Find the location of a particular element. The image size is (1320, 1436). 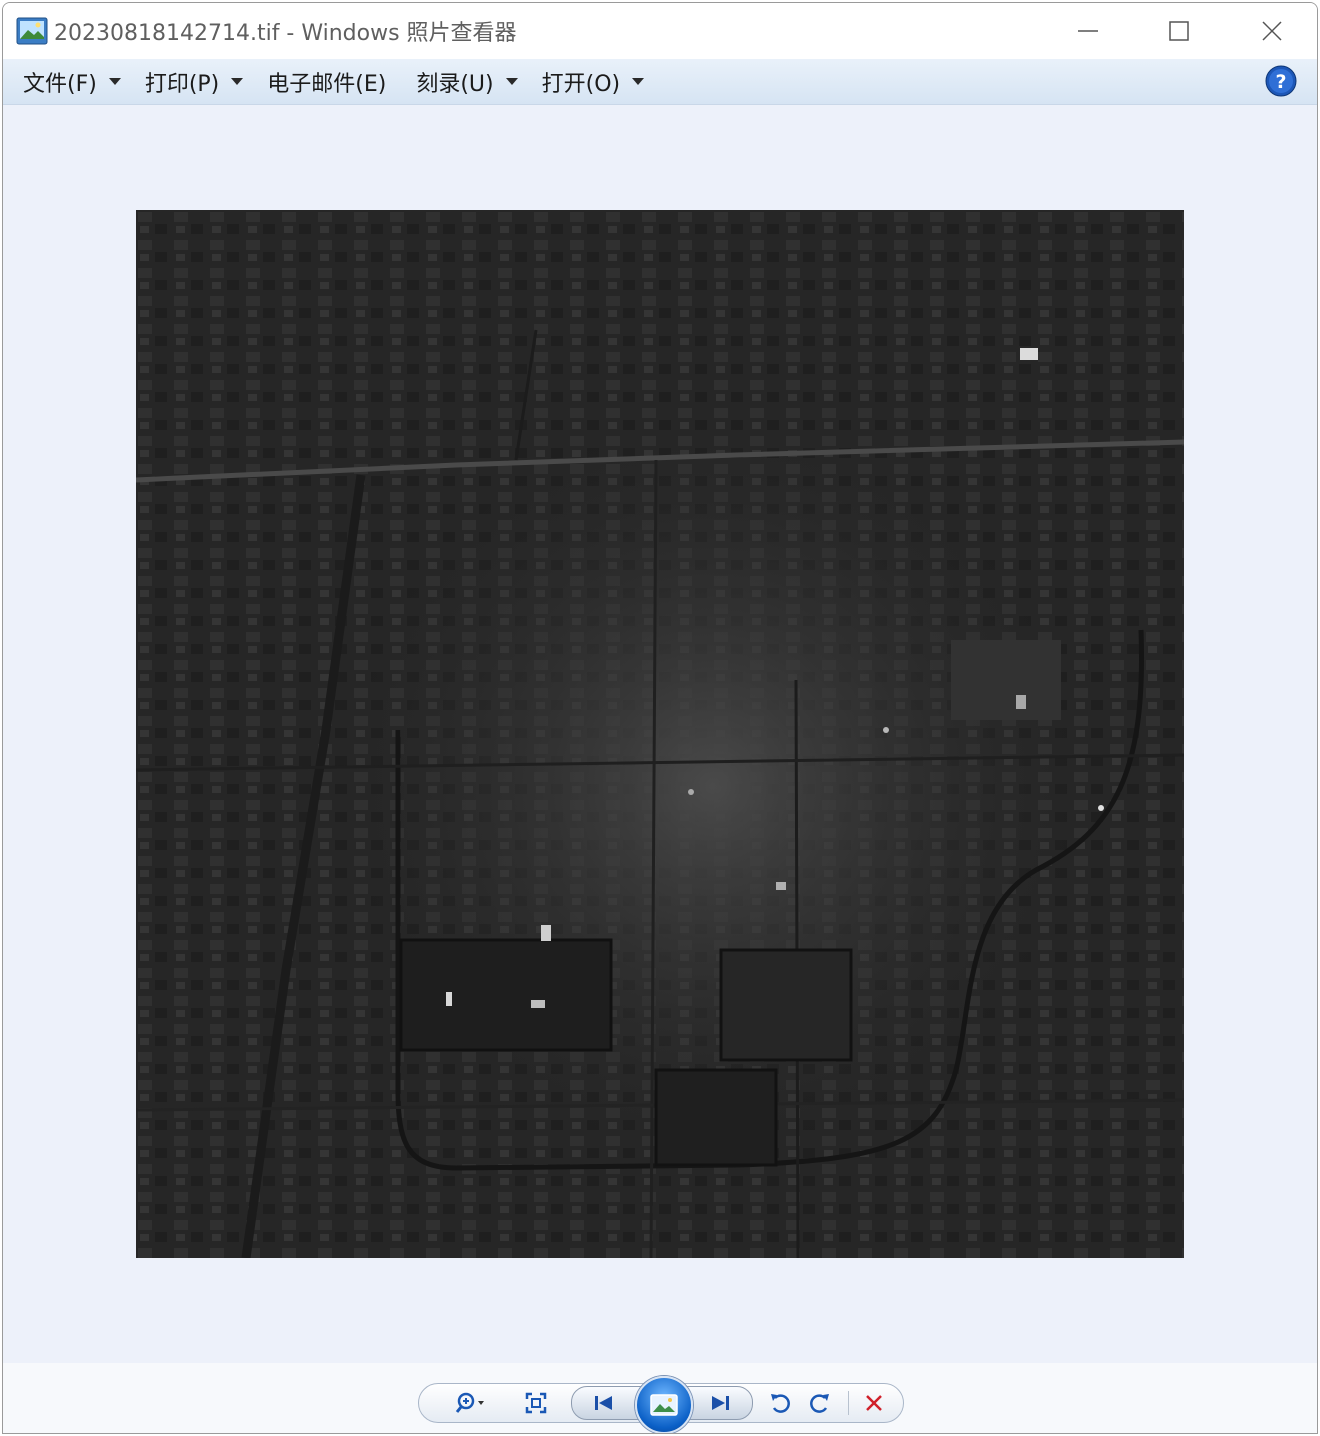

menu-burn: 刻录(U) is located at coordinates (467, 81).